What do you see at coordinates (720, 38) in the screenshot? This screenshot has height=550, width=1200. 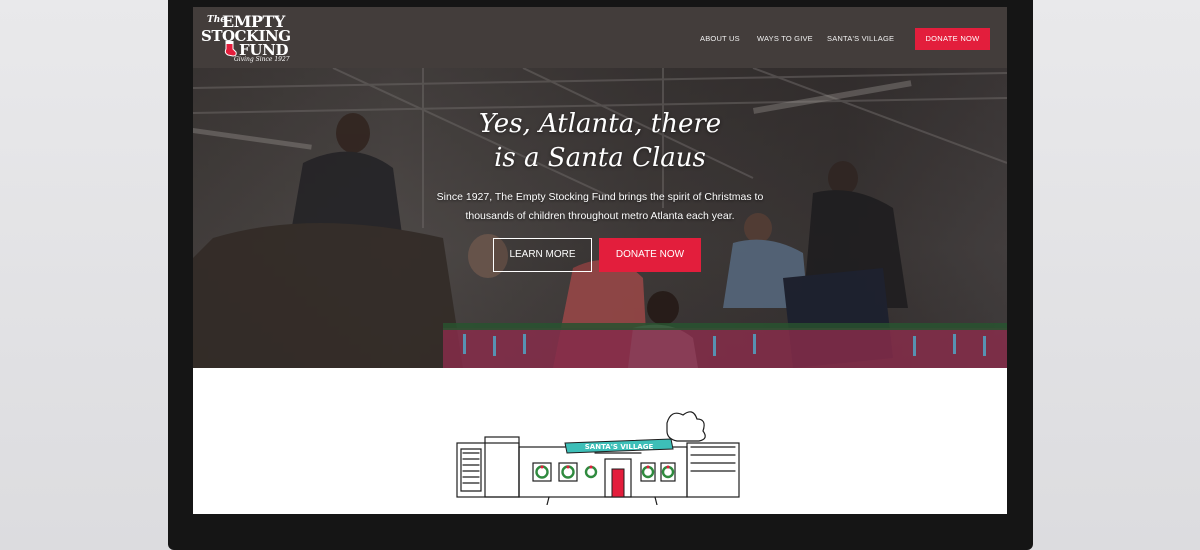 I see `nav-about-us: ABOUT US` at bounding box center [720, 38].